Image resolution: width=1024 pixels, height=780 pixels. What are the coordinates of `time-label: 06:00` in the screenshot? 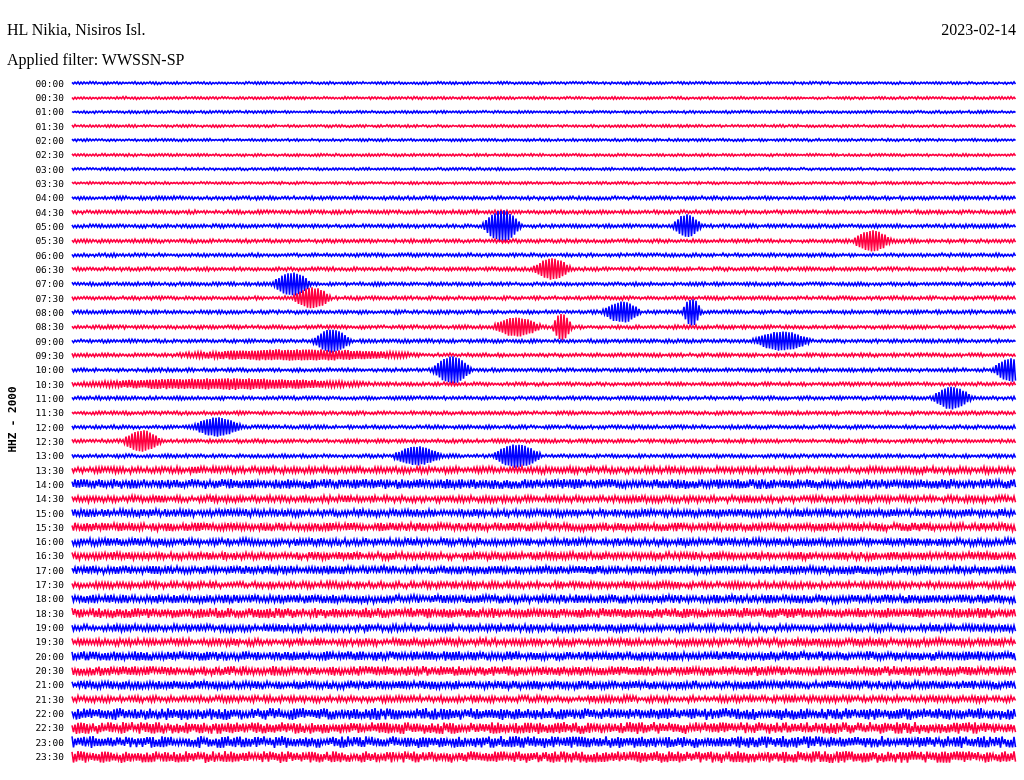 It's located at (49, 255).